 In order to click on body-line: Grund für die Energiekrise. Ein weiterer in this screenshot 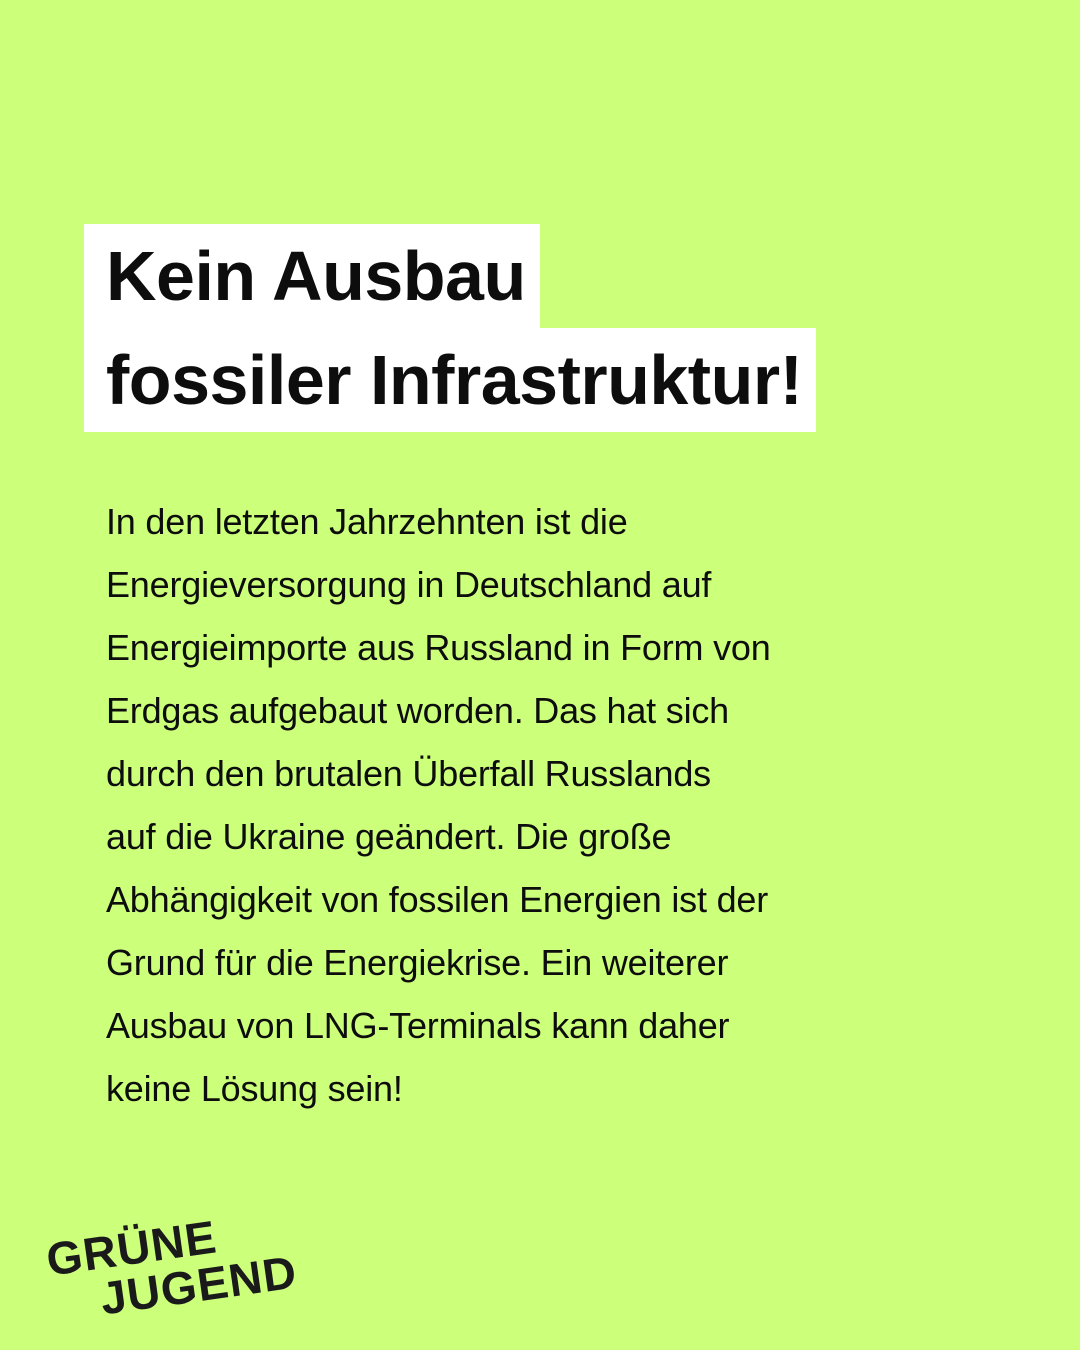, I will do `click(417, 962)`.